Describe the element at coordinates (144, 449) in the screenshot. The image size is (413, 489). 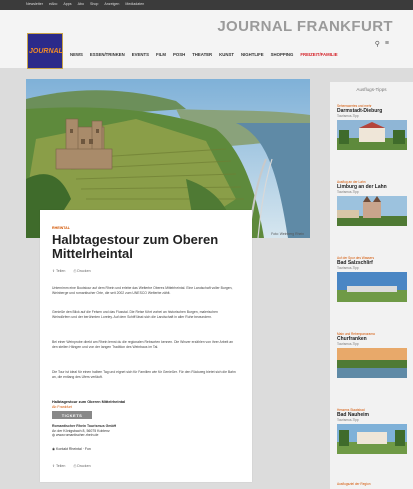
I see `contact-row: ◉ Kontakt Rheintal · Fon` at that location.